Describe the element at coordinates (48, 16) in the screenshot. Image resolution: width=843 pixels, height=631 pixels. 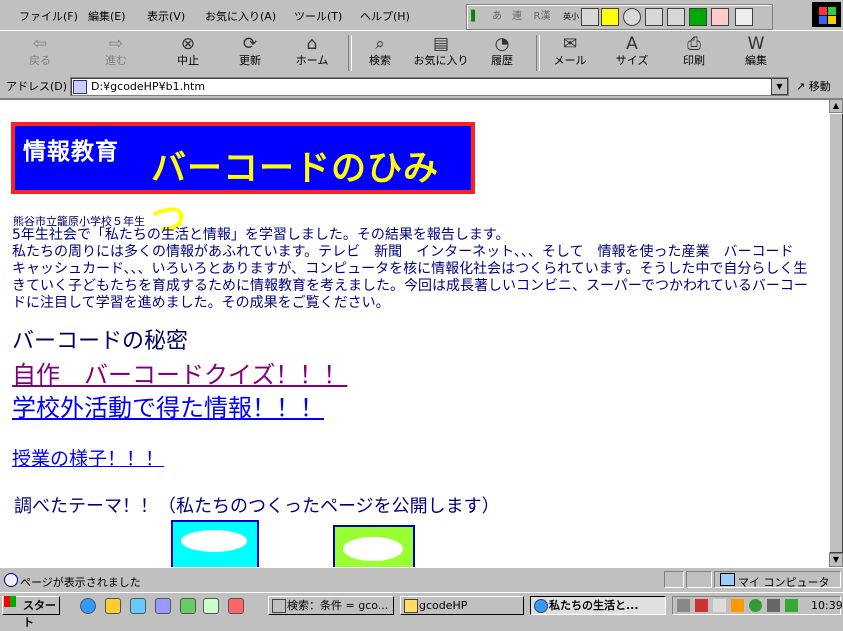
I see `menu-file: ファイル(F)` at that location.